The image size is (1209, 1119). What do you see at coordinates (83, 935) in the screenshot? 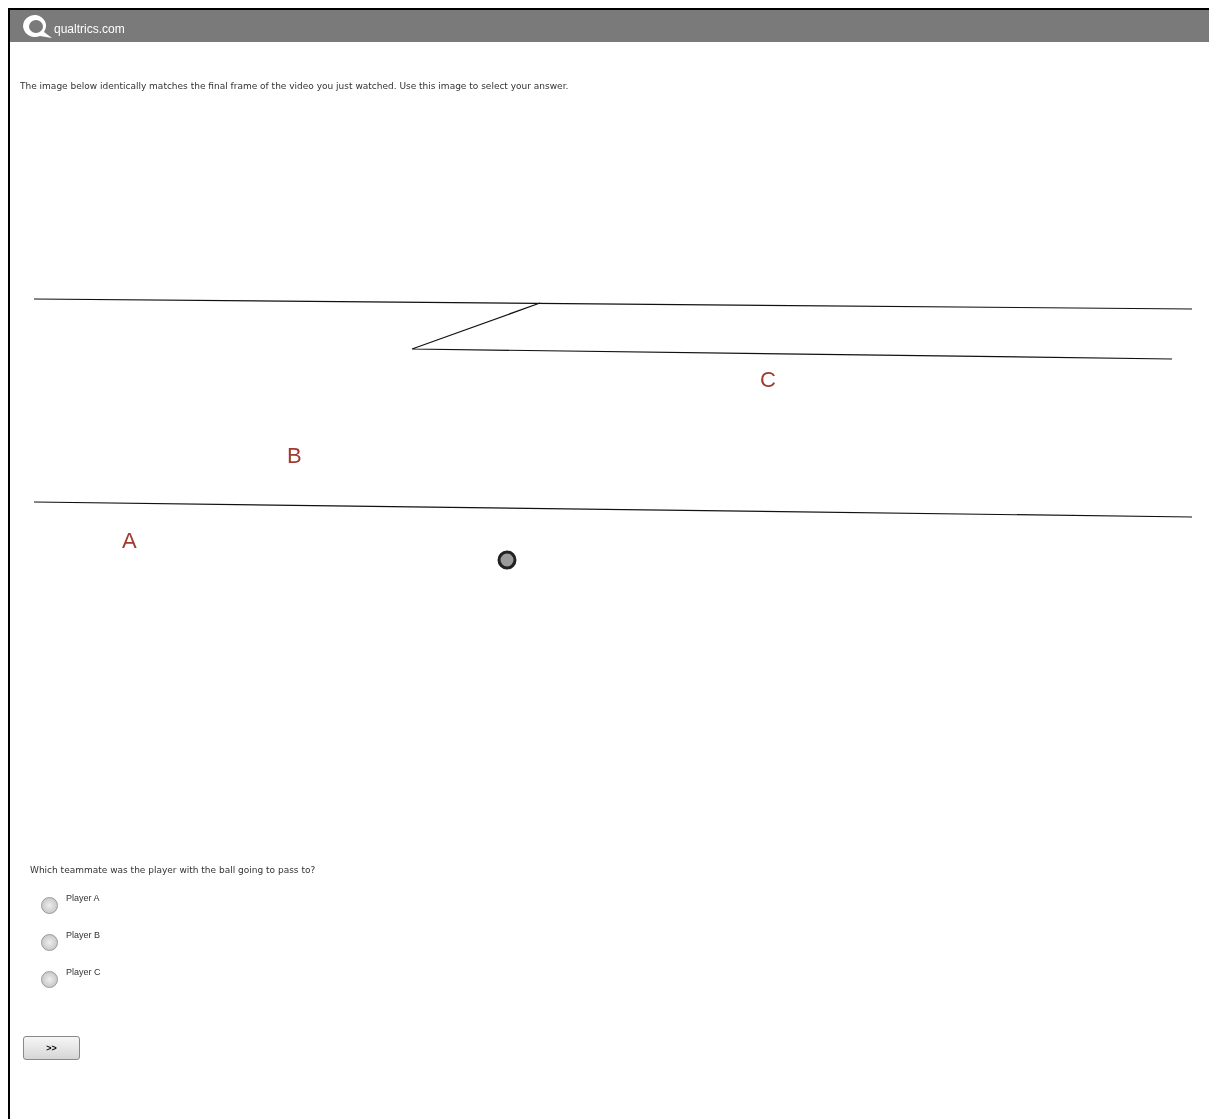
I see `option-label: Player B` at bounding box center [83, 935].